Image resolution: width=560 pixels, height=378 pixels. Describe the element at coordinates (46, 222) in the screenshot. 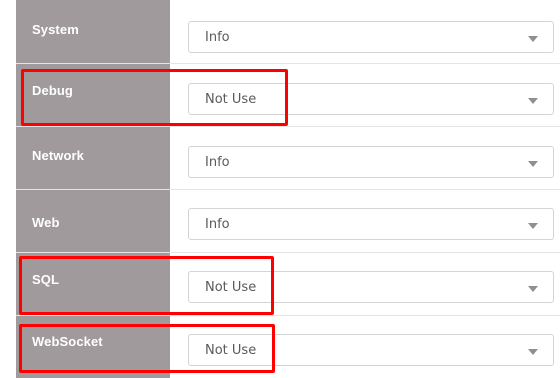

I see `log-label-web: Web` at that location.